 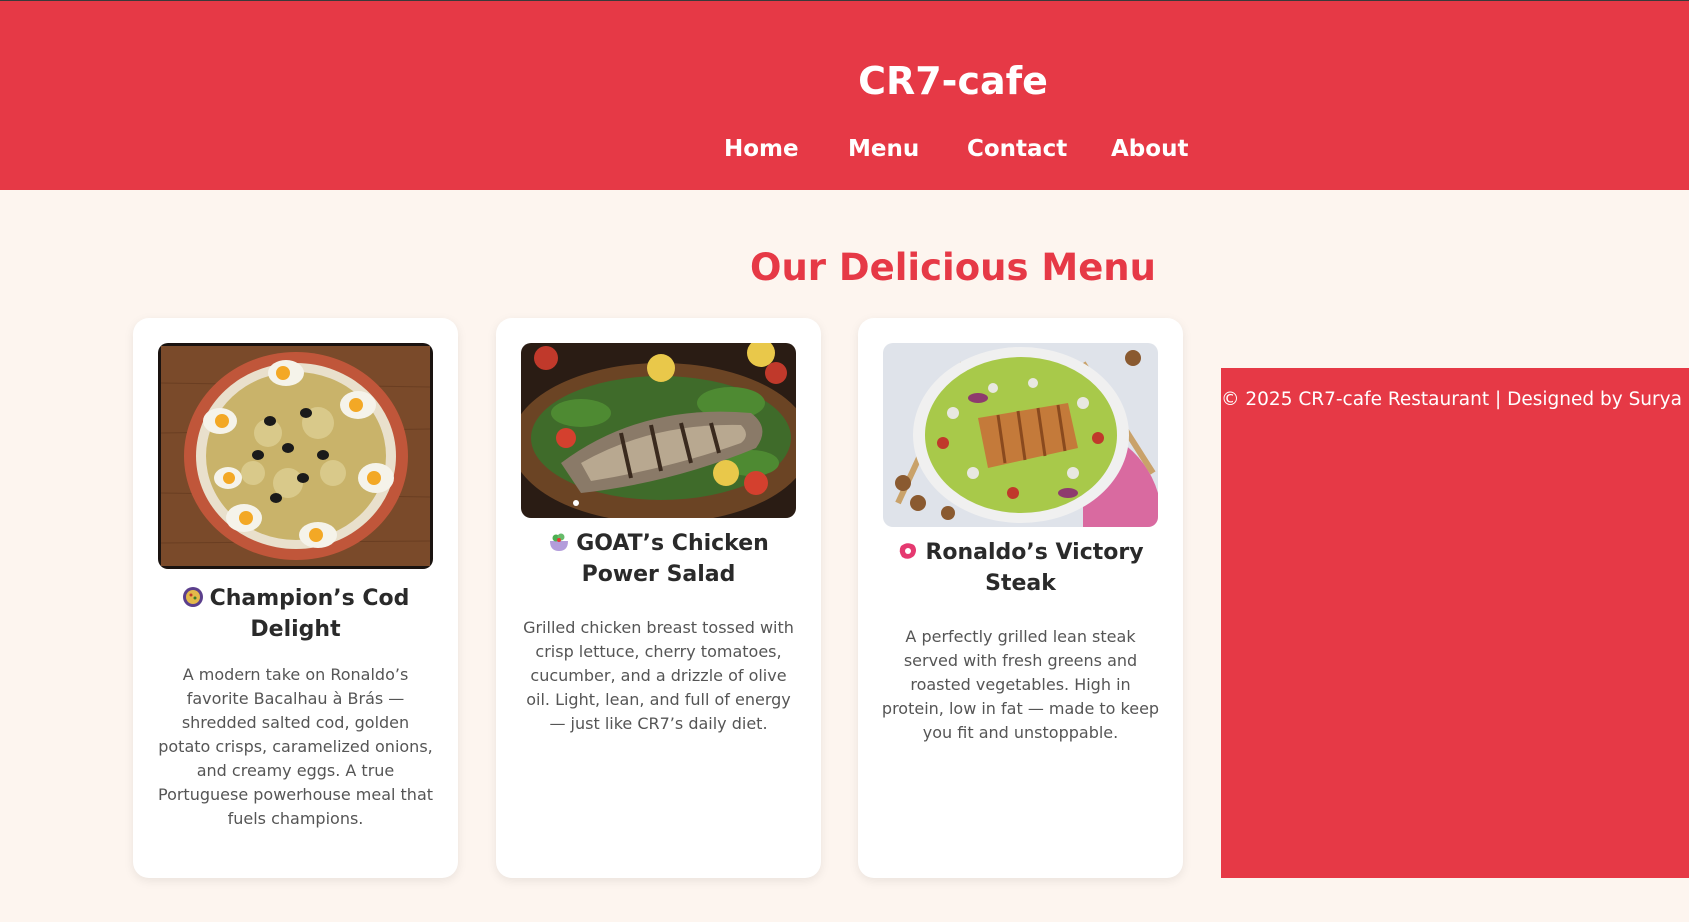 What do you see at coordinates (883, 149) in the screenshot?
I see `nav-menu-link: Menu` at bounding box center [883, 149].